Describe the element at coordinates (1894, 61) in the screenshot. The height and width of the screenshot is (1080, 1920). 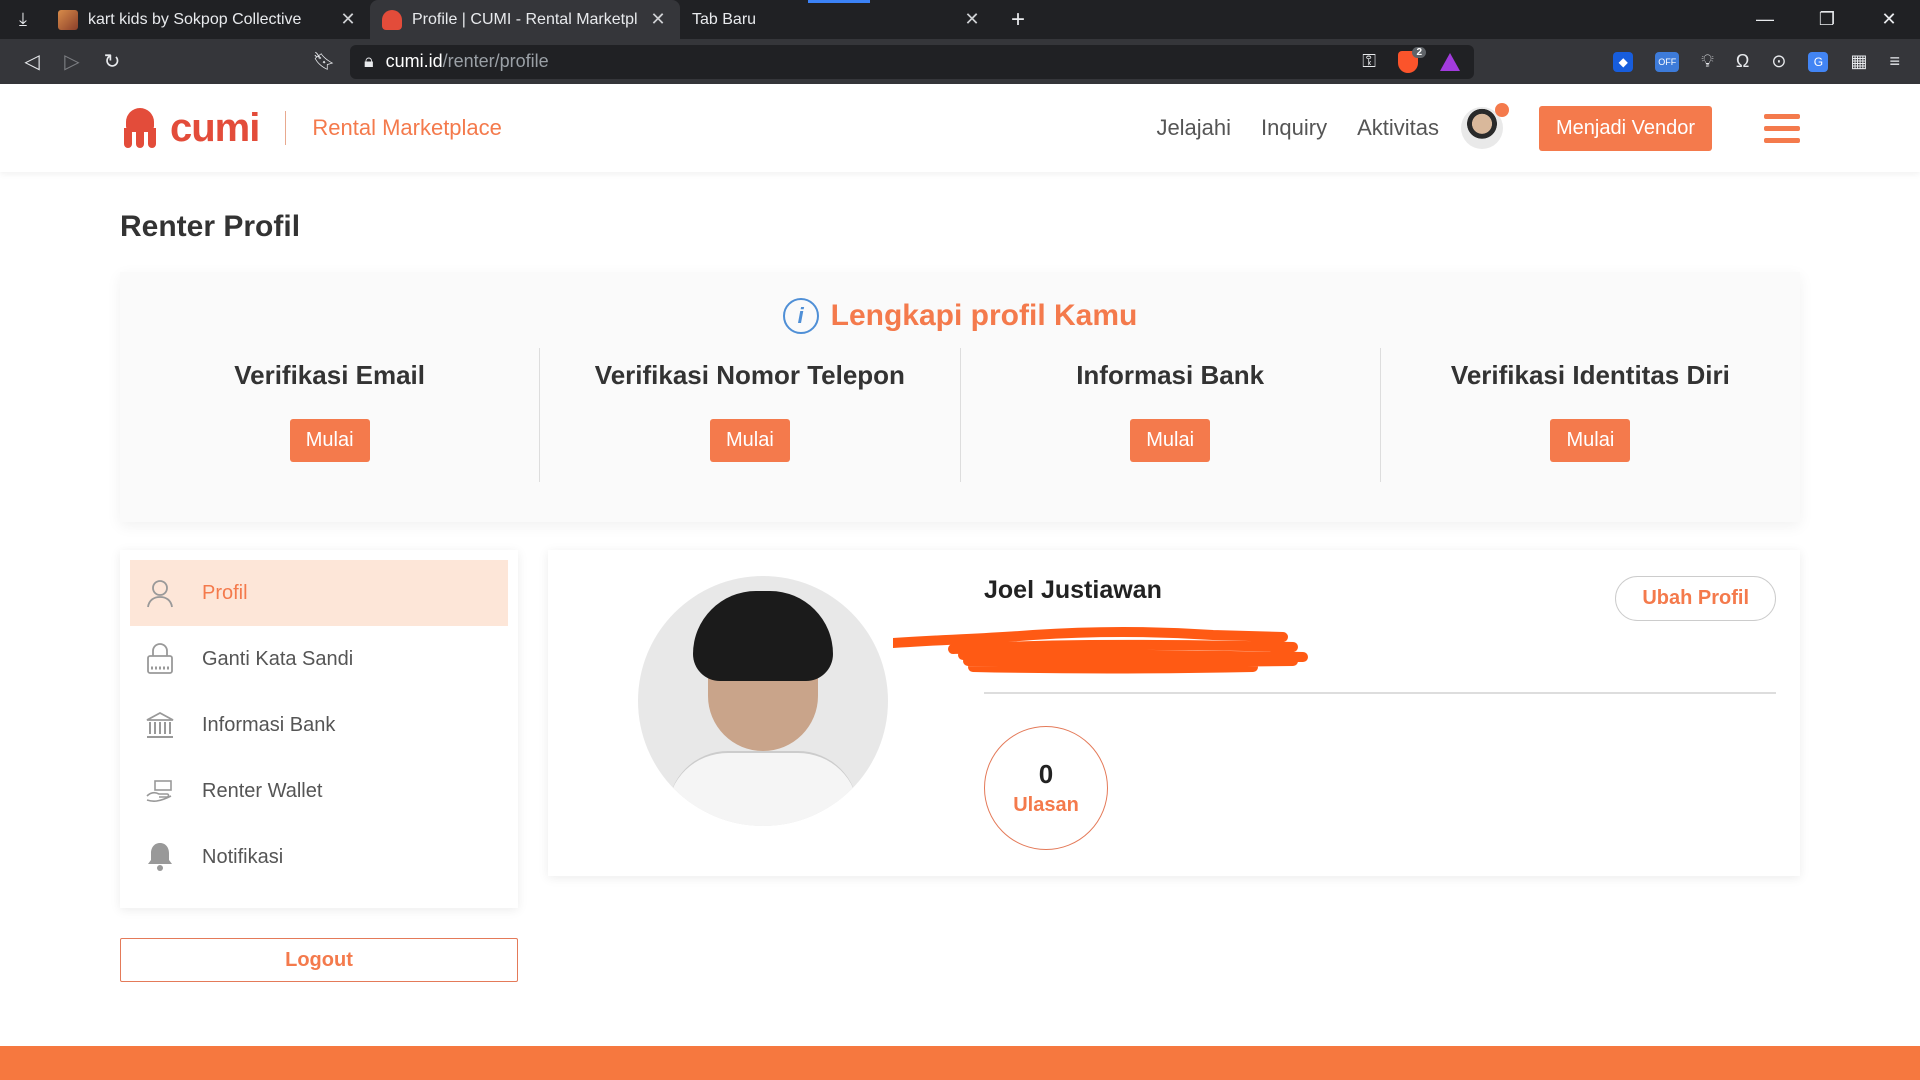
I see `menu-icon: ≡` at that location.